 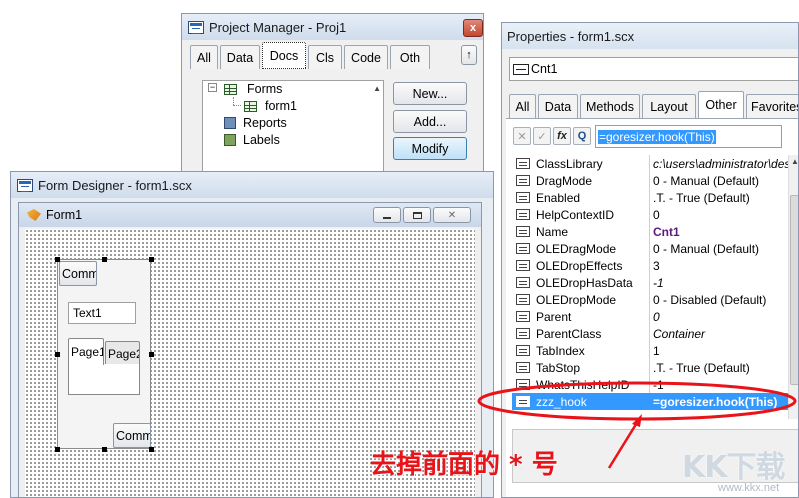 I want to click on watermark-logo: KK下载 www.kkx.net, so click(x=739, y=470).